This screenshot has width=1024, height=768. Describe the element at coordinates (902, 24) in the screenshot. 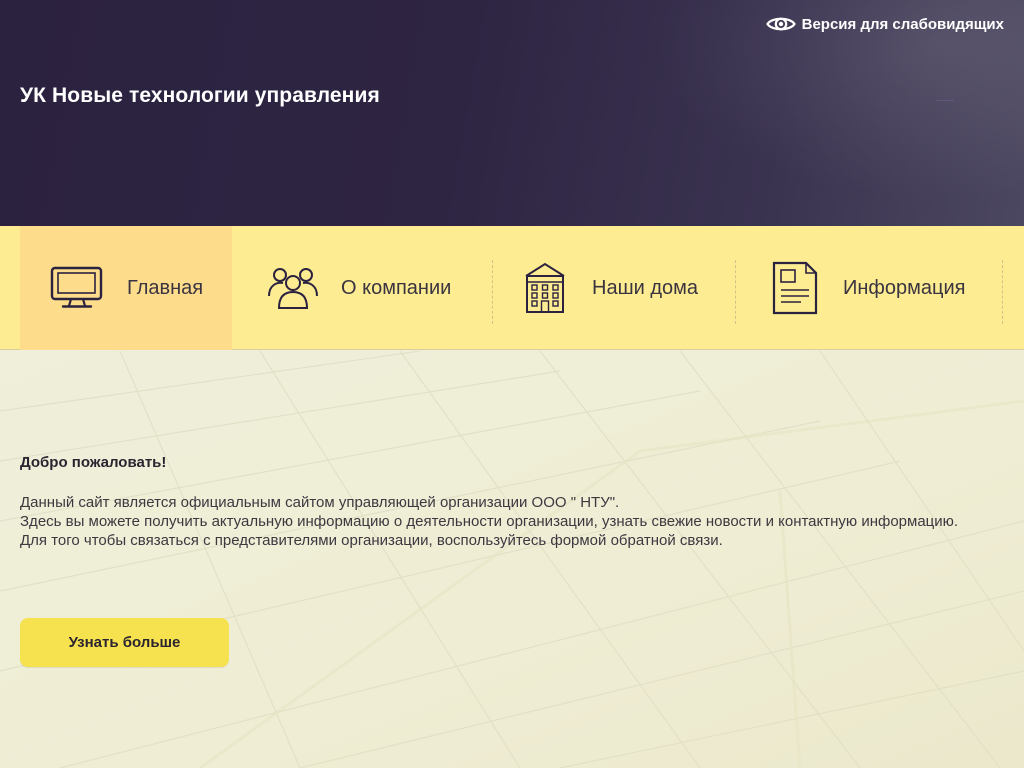

I see `accessibility-version-label: Версия для слабовидящих` at that location.